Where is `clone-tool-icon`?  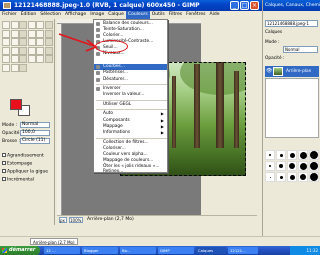 clone-tool-icon is located at coordinates (31, 59).